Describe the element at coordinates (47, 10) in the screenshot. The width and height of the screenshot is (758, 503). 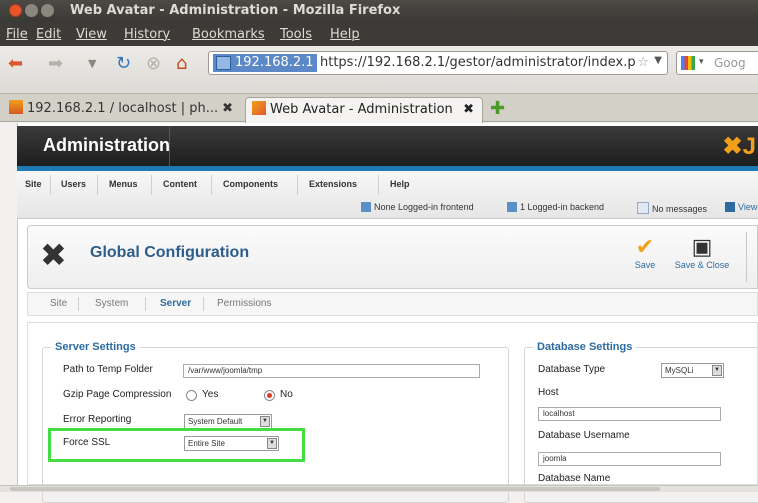
I see `window-maximize-button` at that location.